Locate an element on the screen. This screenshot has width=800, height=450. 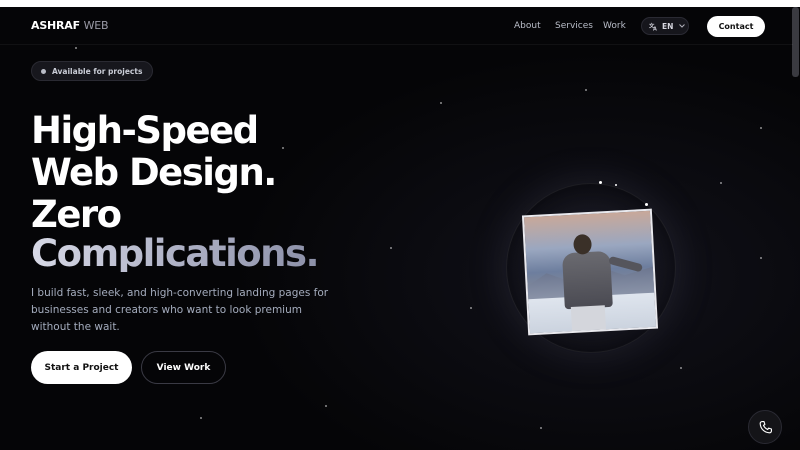
language-label: EN is located at coordinates (668, 26).